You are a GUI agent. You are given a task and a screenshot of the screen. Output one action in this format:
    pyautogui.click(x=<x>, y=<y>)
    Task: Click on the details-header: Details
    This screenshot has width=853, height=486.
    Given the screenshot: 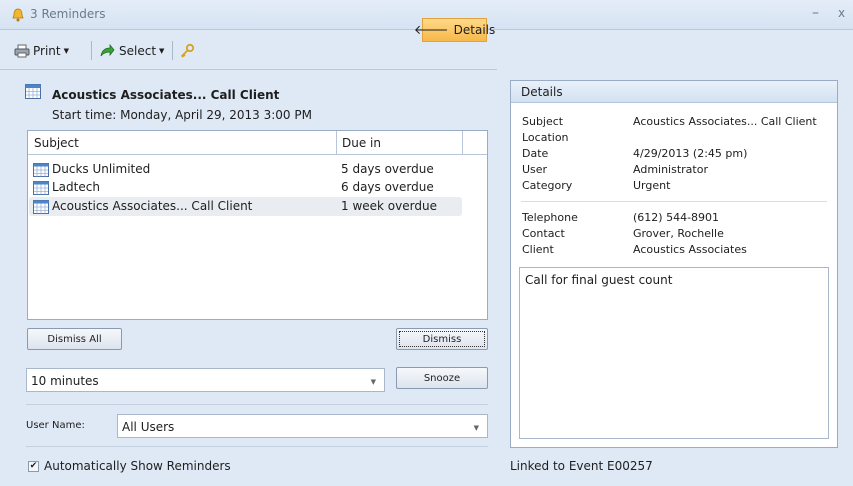 What is the action you would take?
    pyautogui.click(x=674, y=92)
    